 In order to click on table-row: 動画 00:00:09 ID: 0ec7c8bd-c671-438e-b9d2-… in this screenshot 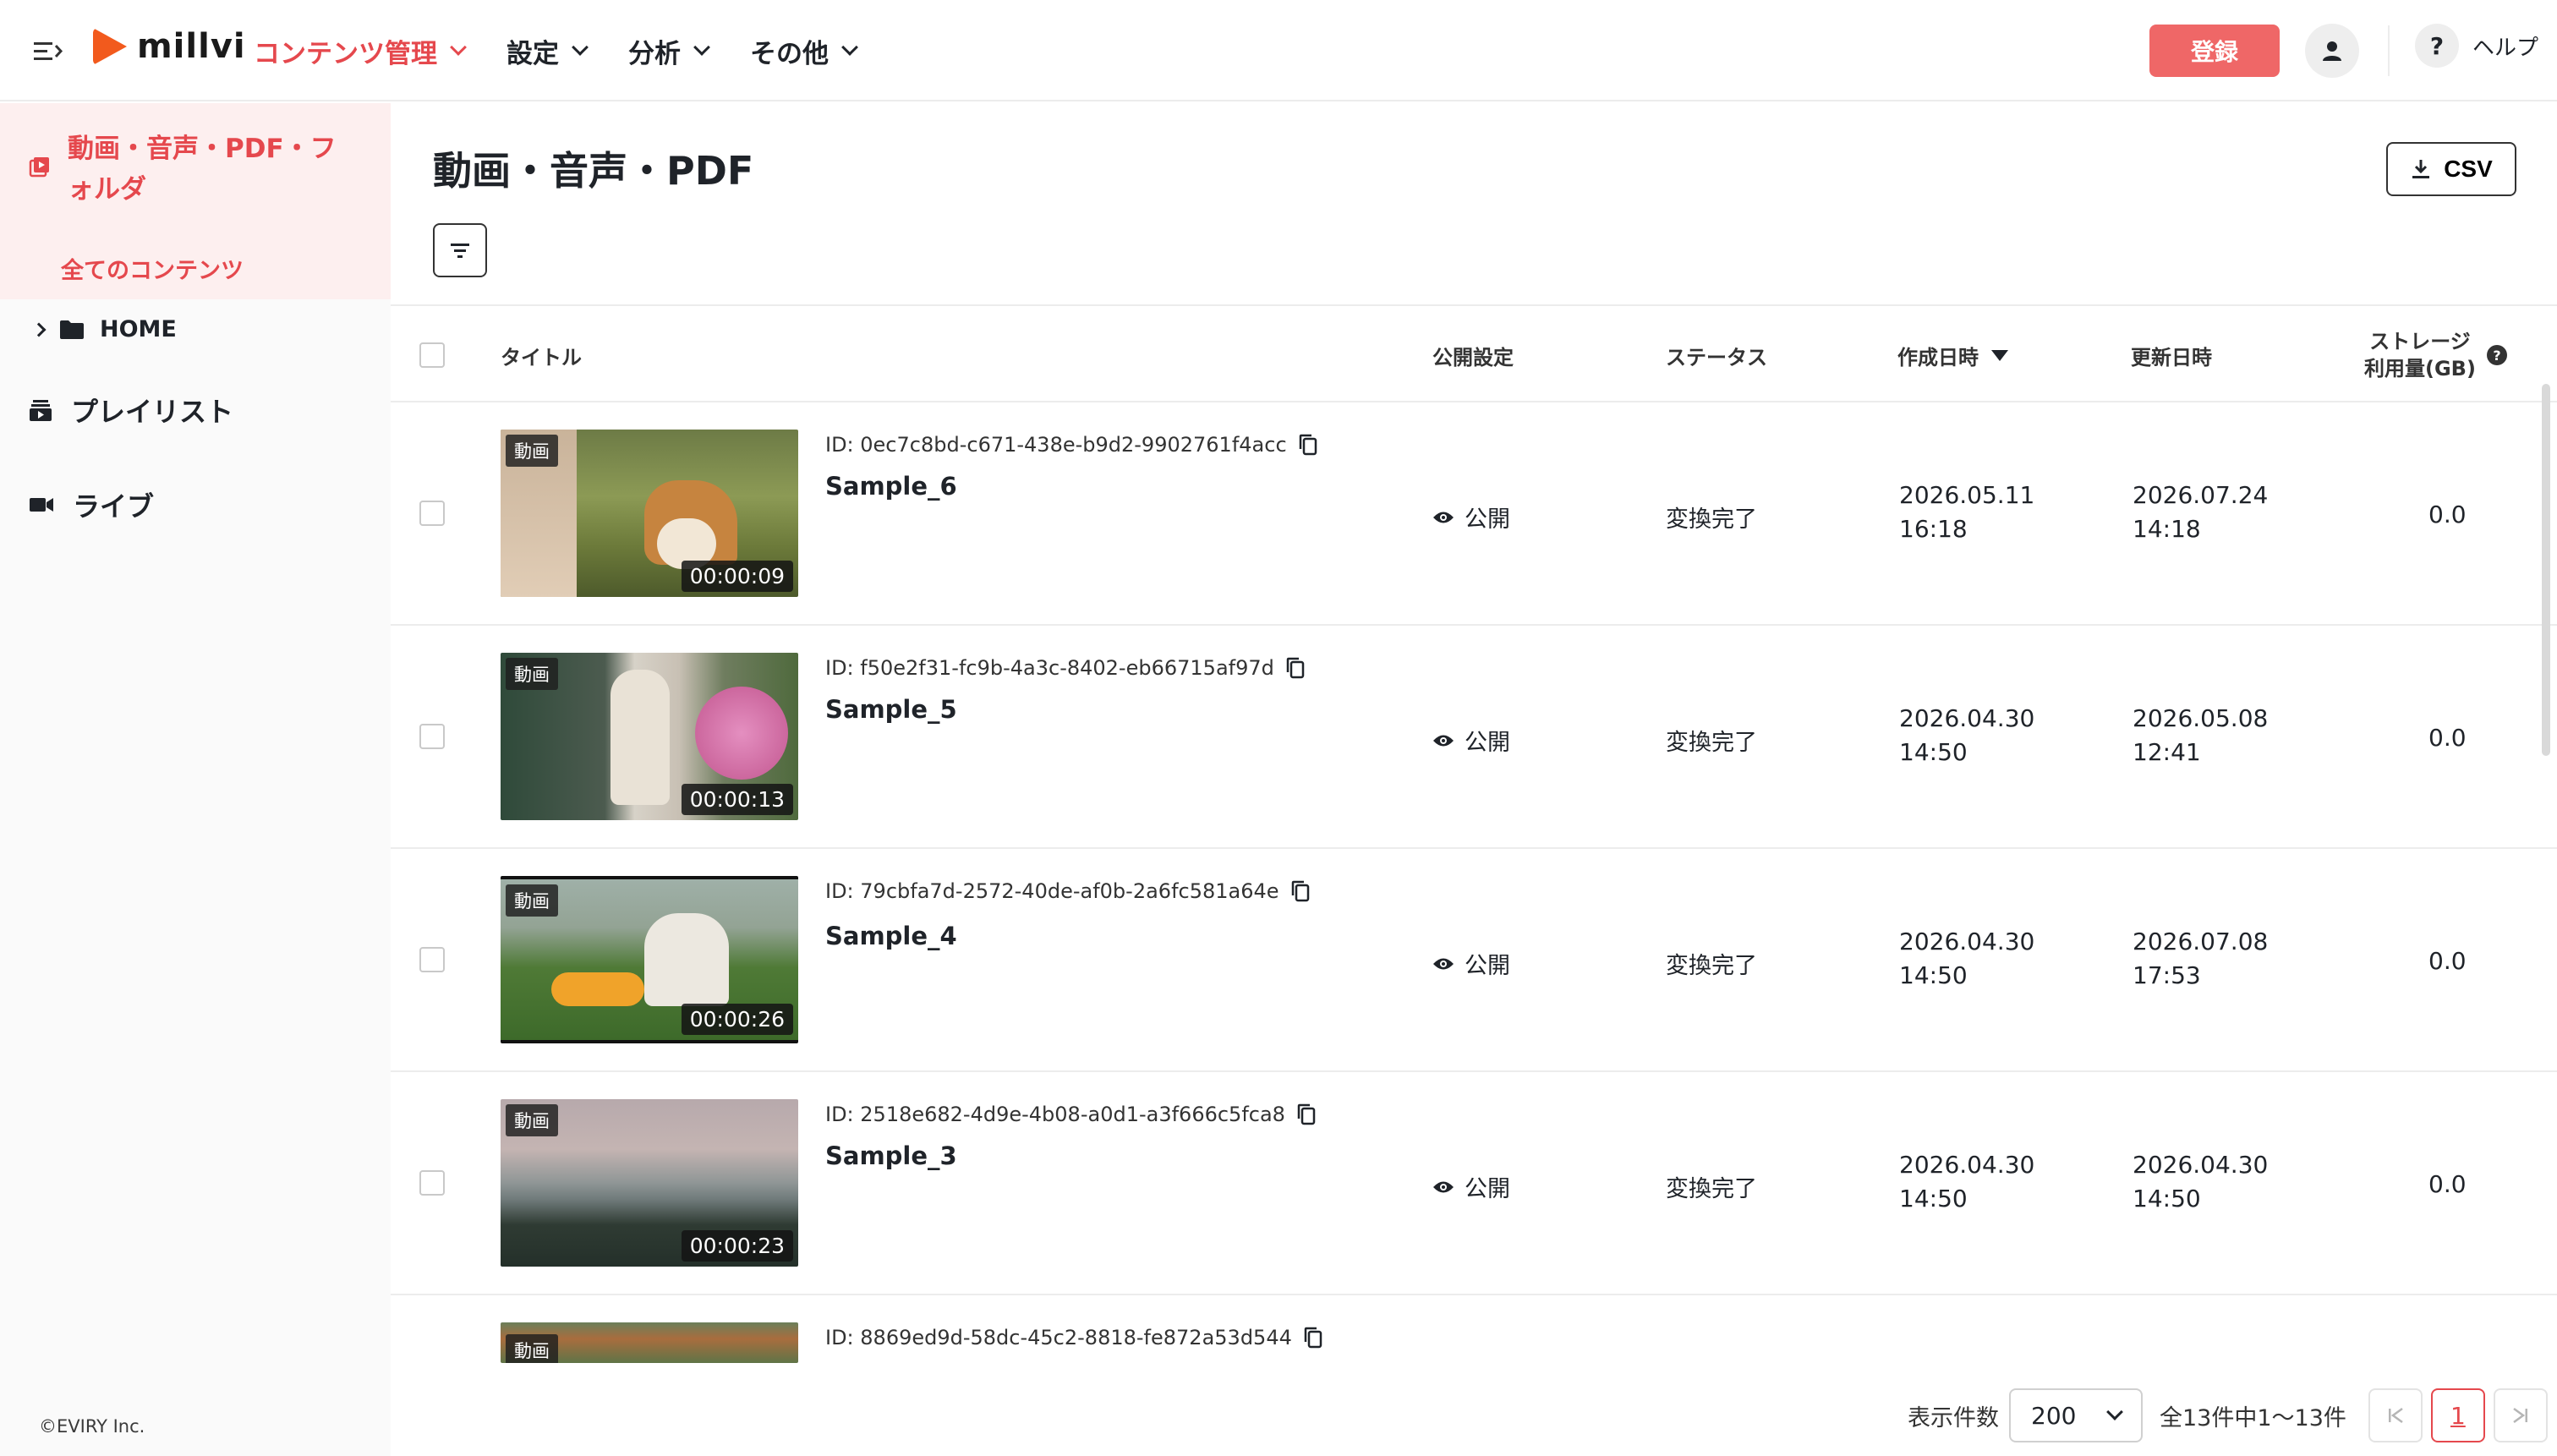, I will do `click(1474, 514)`.